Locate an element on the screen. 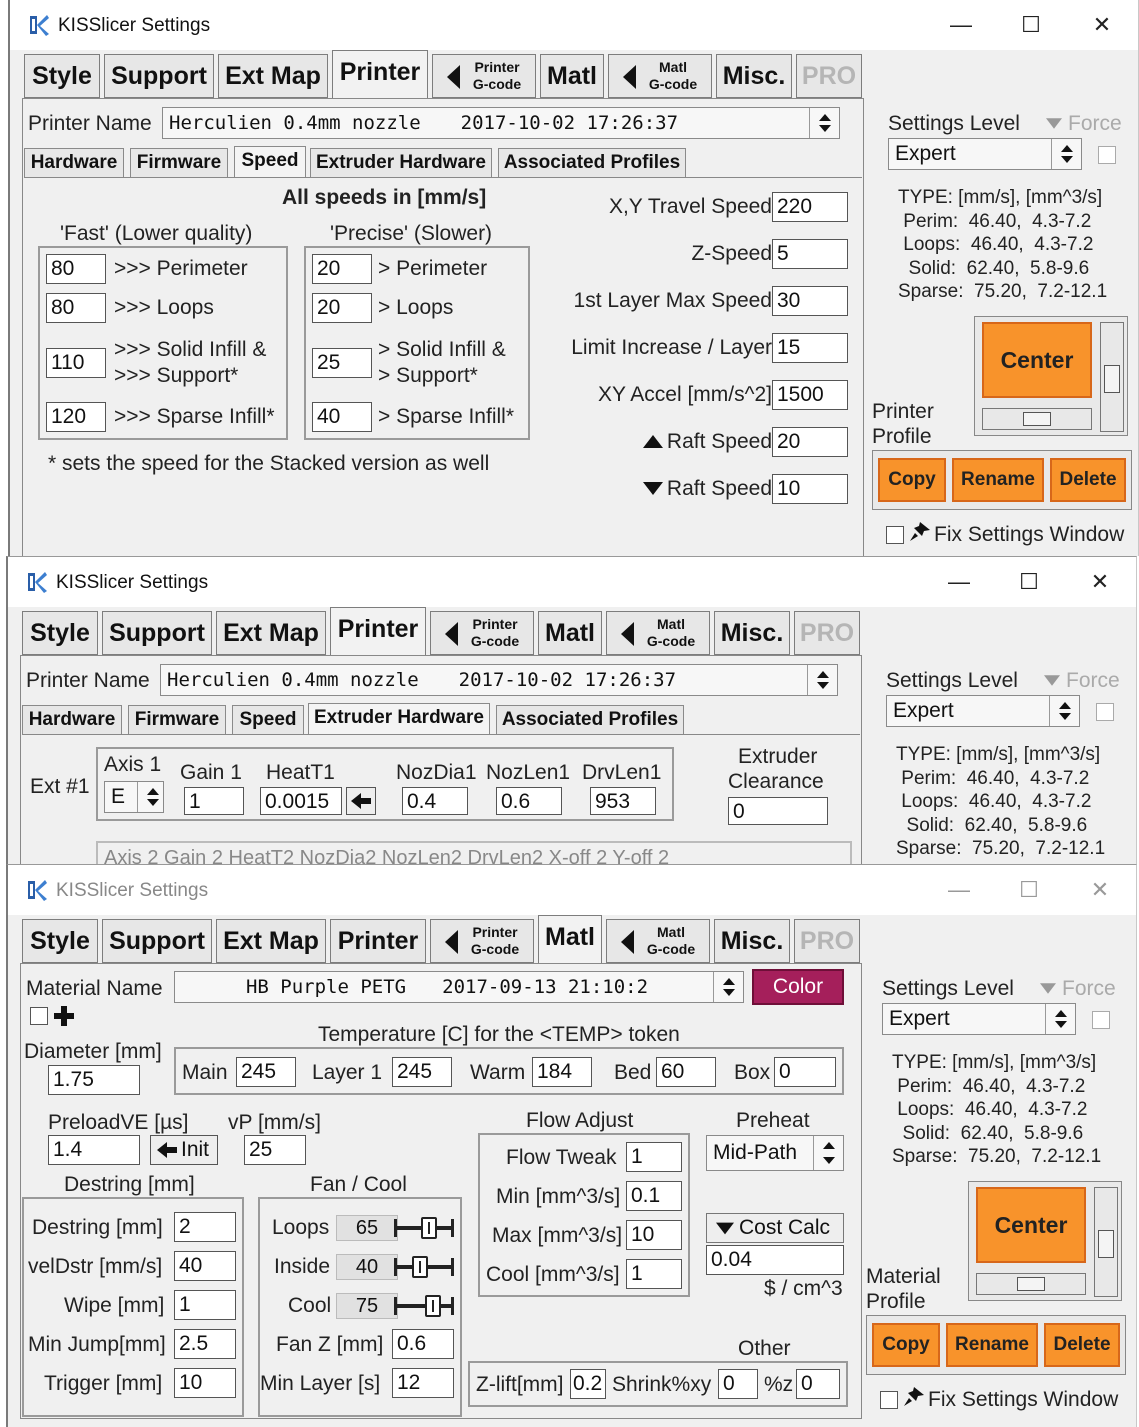 Image resolution: width=1139 pixels, height=1427 pixels. xy-accel-input: 1500 is located at coordinates (810, 395).